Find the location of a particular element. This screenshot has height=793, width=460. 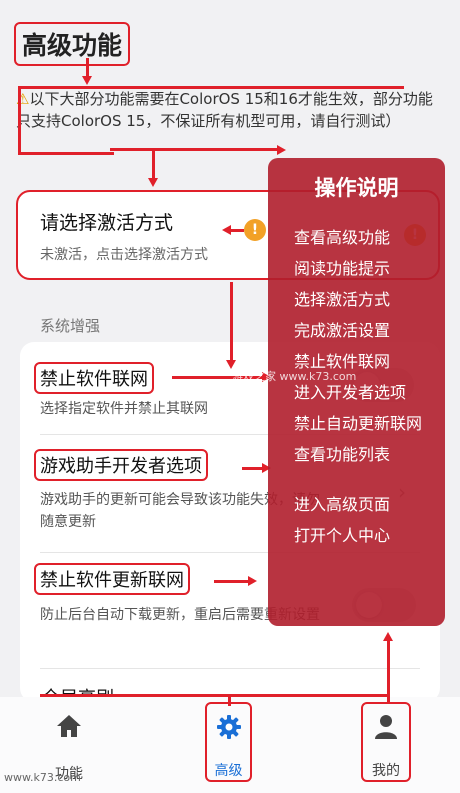

activation-title: 请选择激活方式 is located at coordinates (107, 223).